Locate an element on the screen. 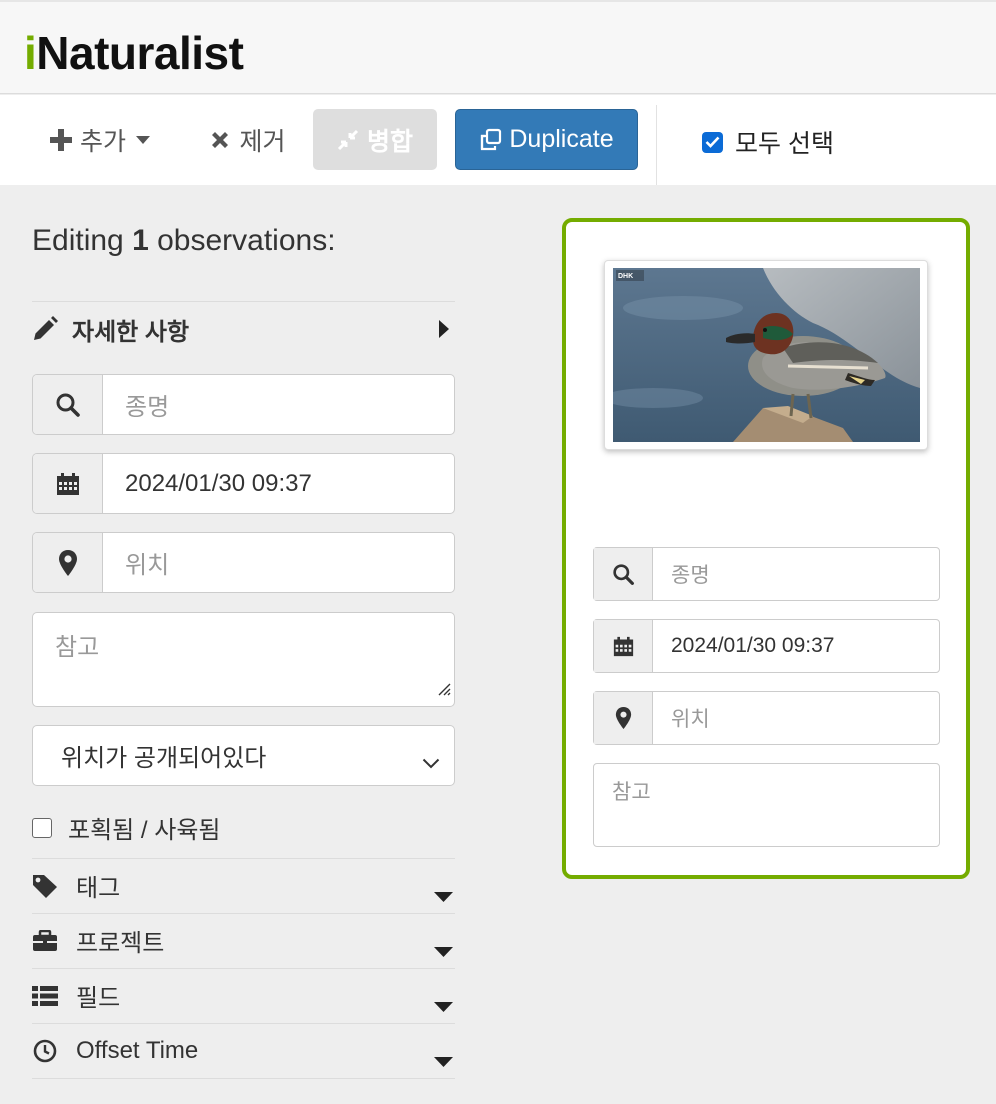  card-date-input-group: 2024/01/30 09:37 is located at coordinates (766, 646).